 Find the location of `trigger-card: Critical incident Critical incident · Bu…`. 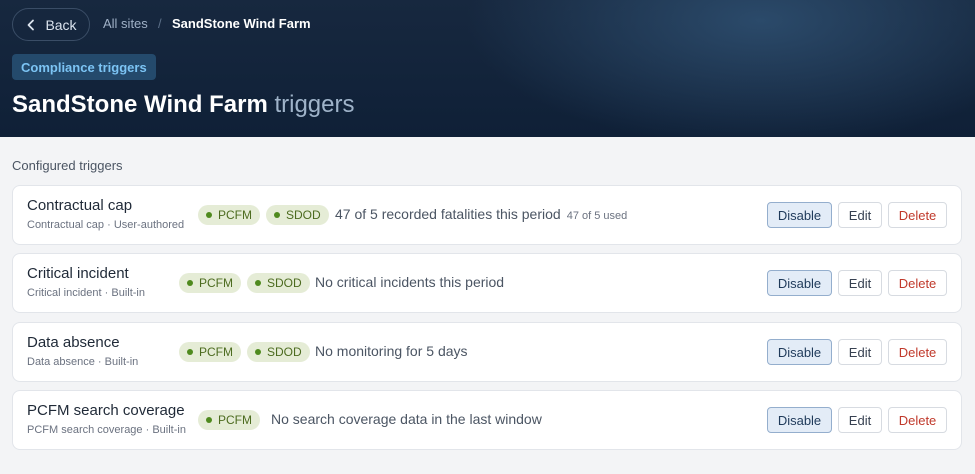

trigger-card: Critical incident Critical incident · Bu… is located at coordinates (487, 283).